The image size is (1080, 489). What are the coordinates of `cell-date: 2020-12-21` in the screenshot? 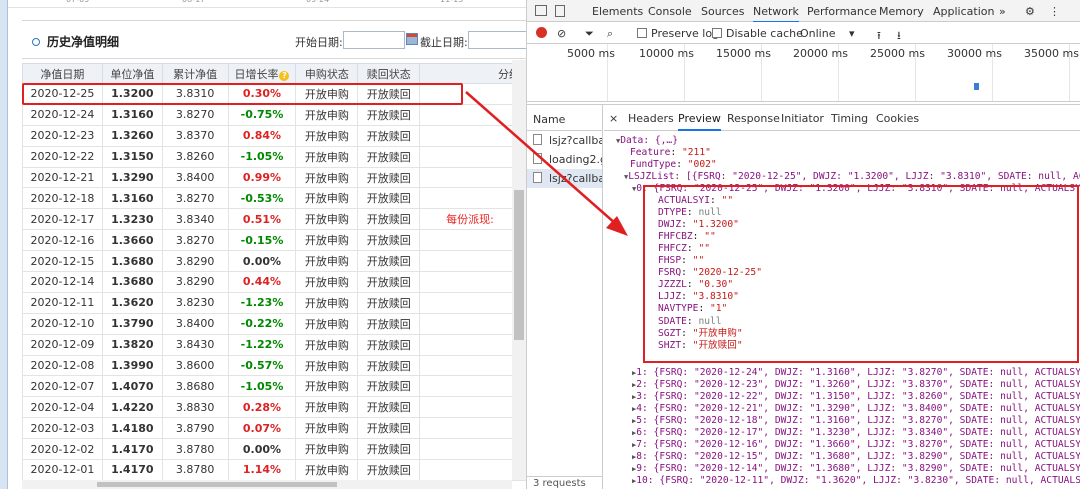 It's located at (62, 177).